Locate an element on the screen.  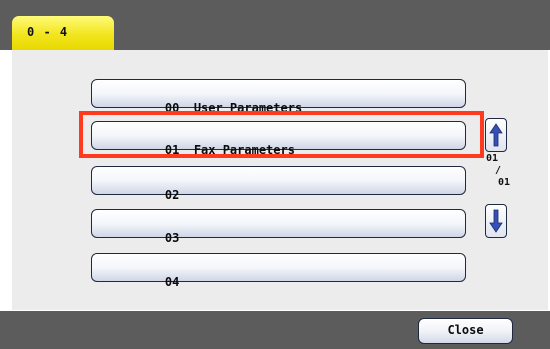
scroll-down-button is located at coordinates (496, 221).